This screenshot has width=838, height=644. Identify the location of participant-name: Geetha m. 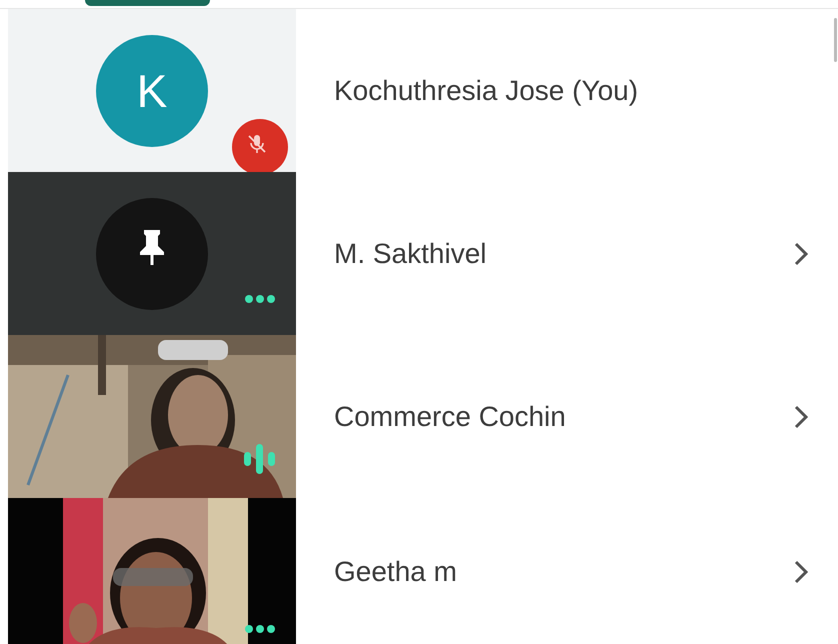
(396, 572).